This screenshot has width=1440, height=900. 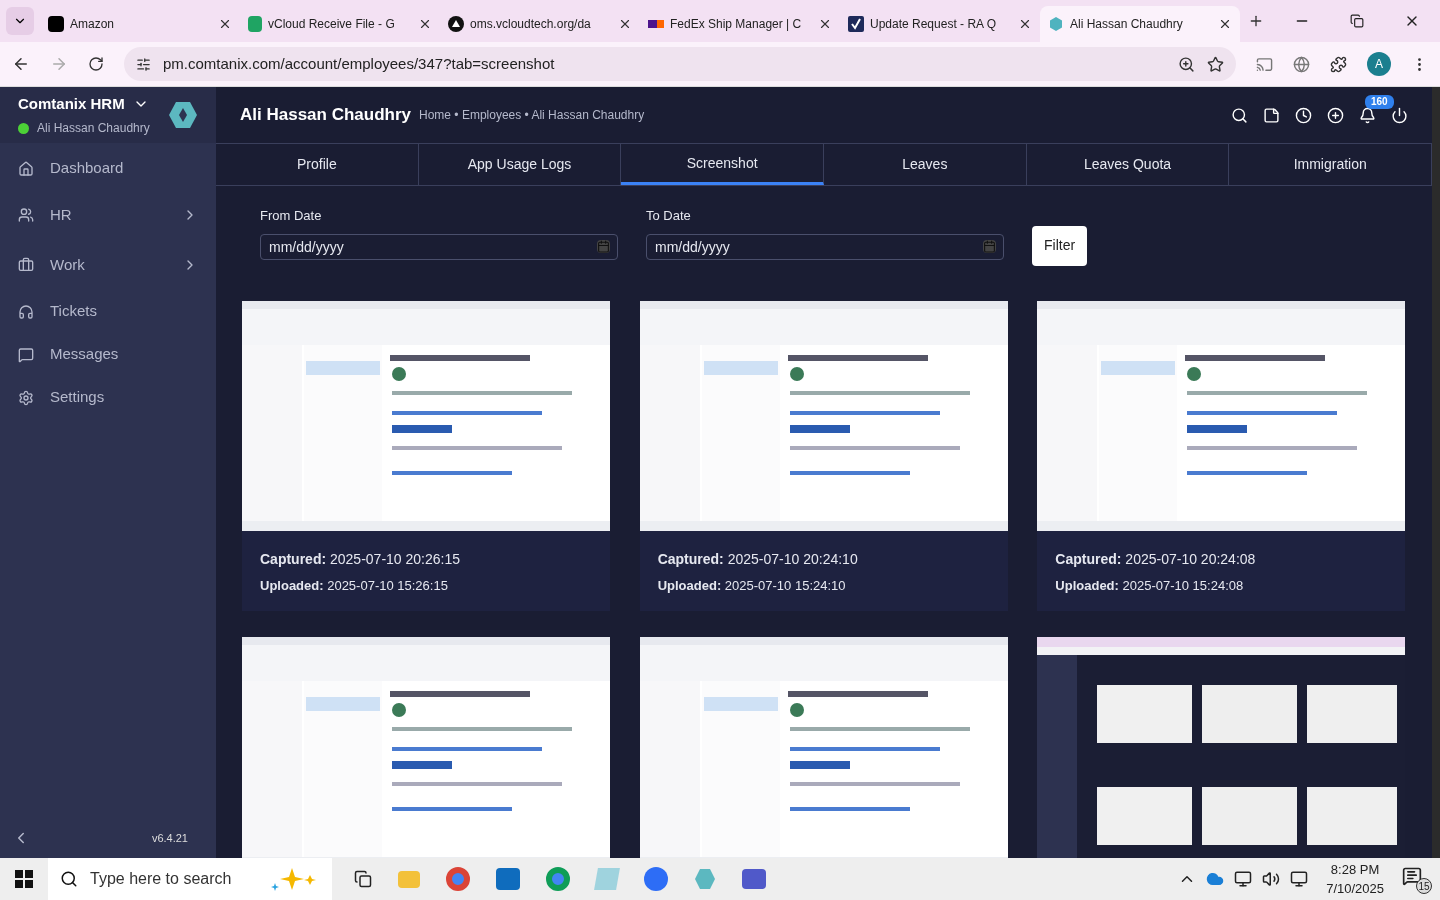 I want to click on browser-tab: Ali Hassan Chaudhry, so click(x=1140, y=24).